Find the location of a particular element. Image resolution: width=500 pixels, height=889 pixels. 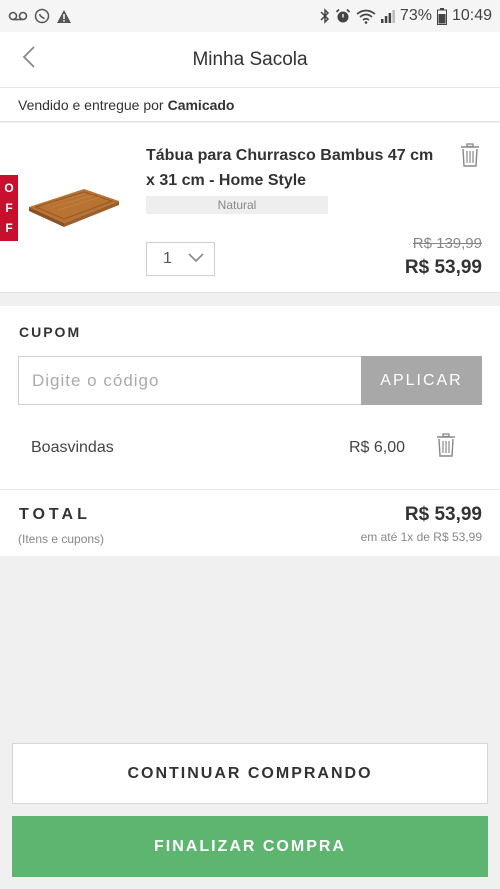

wifi-icon is located at coordinates (366, 16).